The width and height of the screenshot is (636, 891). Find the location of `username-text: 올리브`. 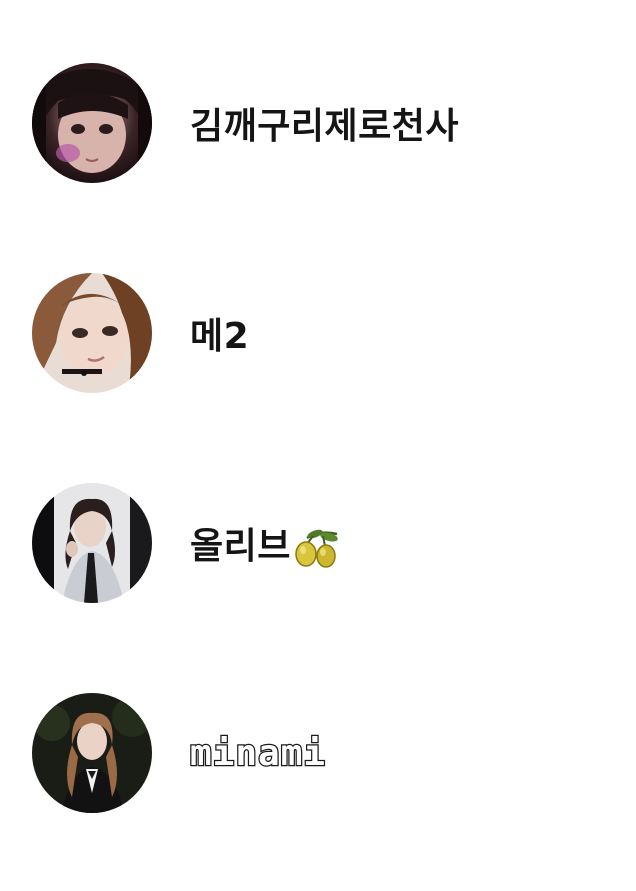

username-text: 올리브 is located at coordinates (240, 546).